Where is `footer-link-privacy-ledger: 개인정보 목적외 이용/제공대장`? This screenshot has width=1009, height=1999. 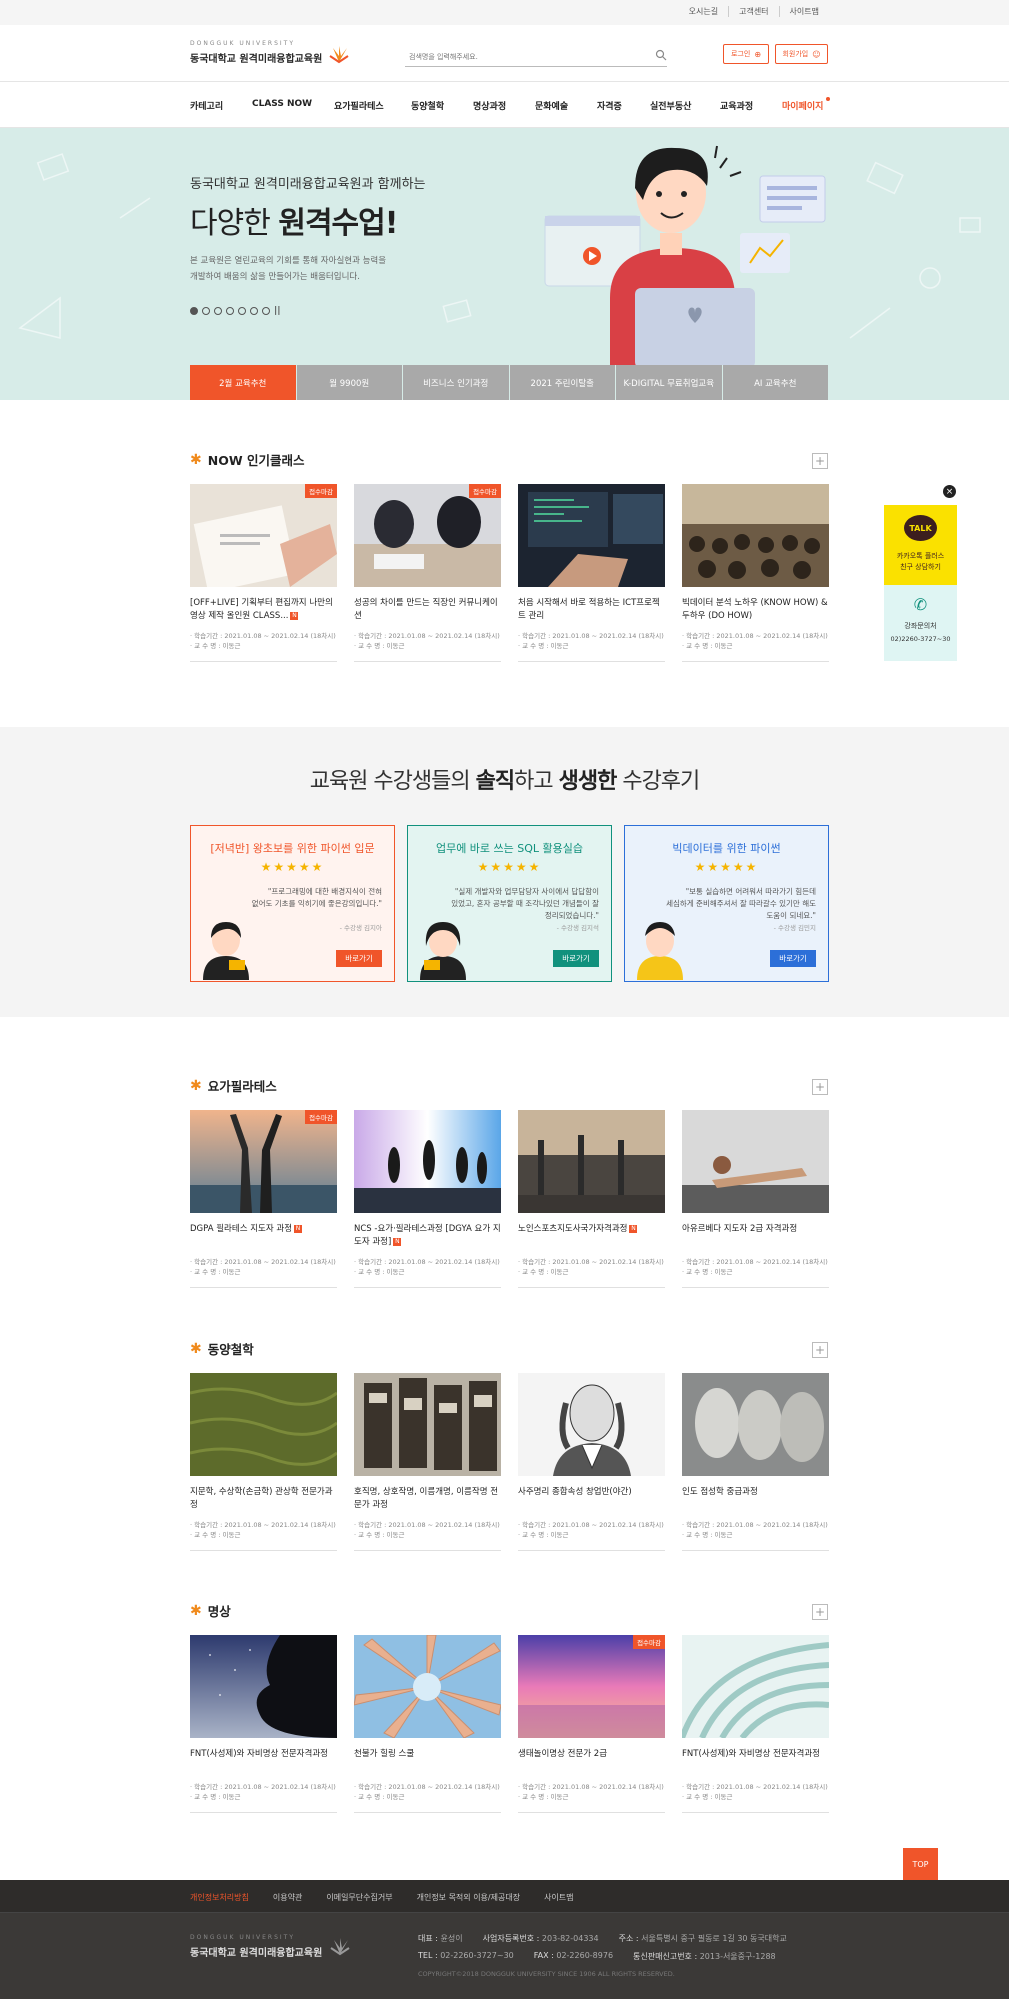
footer-link-privacy-ledger: 개인정보 목적외 이용/제공대장 is located at coordinates (468, 1897).